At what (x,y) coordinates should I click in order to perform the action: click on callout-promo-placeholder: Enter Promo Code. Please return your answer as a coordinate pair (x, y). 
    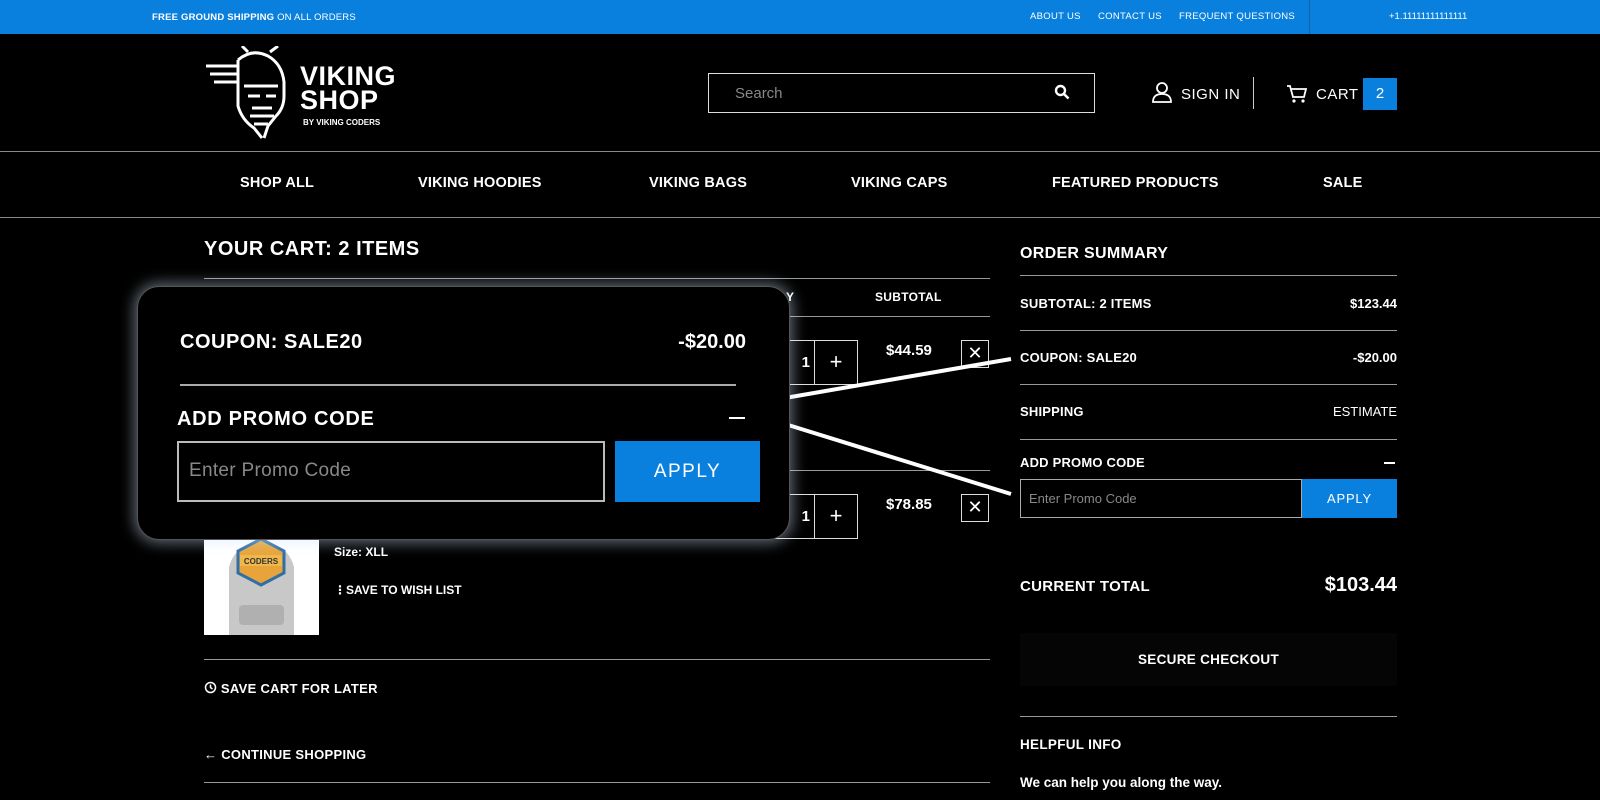
    Looking at the image, I should click on (270, 470).